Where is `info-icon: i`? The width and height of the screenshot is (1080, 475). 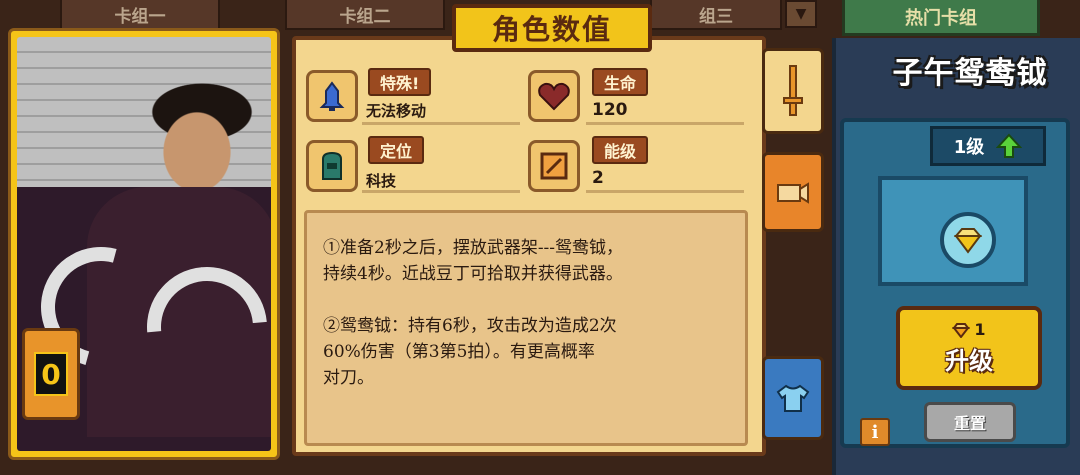 info-icon: i is located at coordinates (875, 432).